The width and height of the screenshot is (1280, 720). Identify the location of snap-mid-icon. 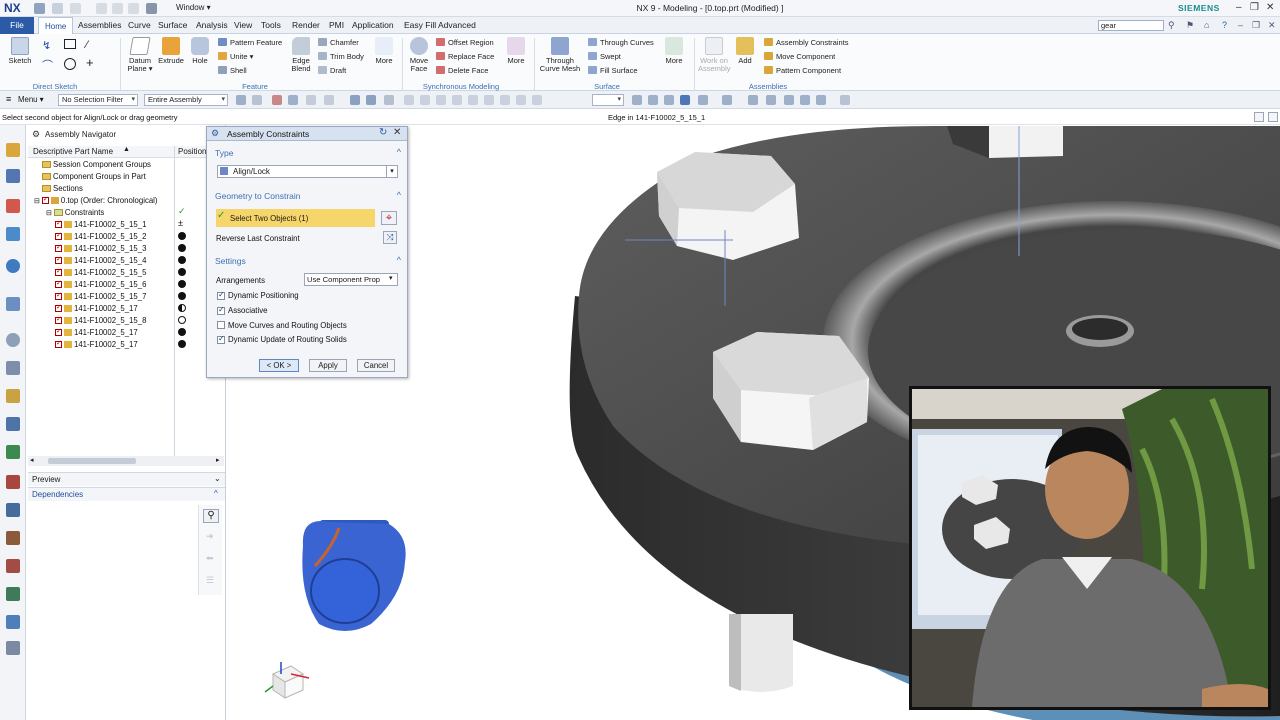
(441, 100).